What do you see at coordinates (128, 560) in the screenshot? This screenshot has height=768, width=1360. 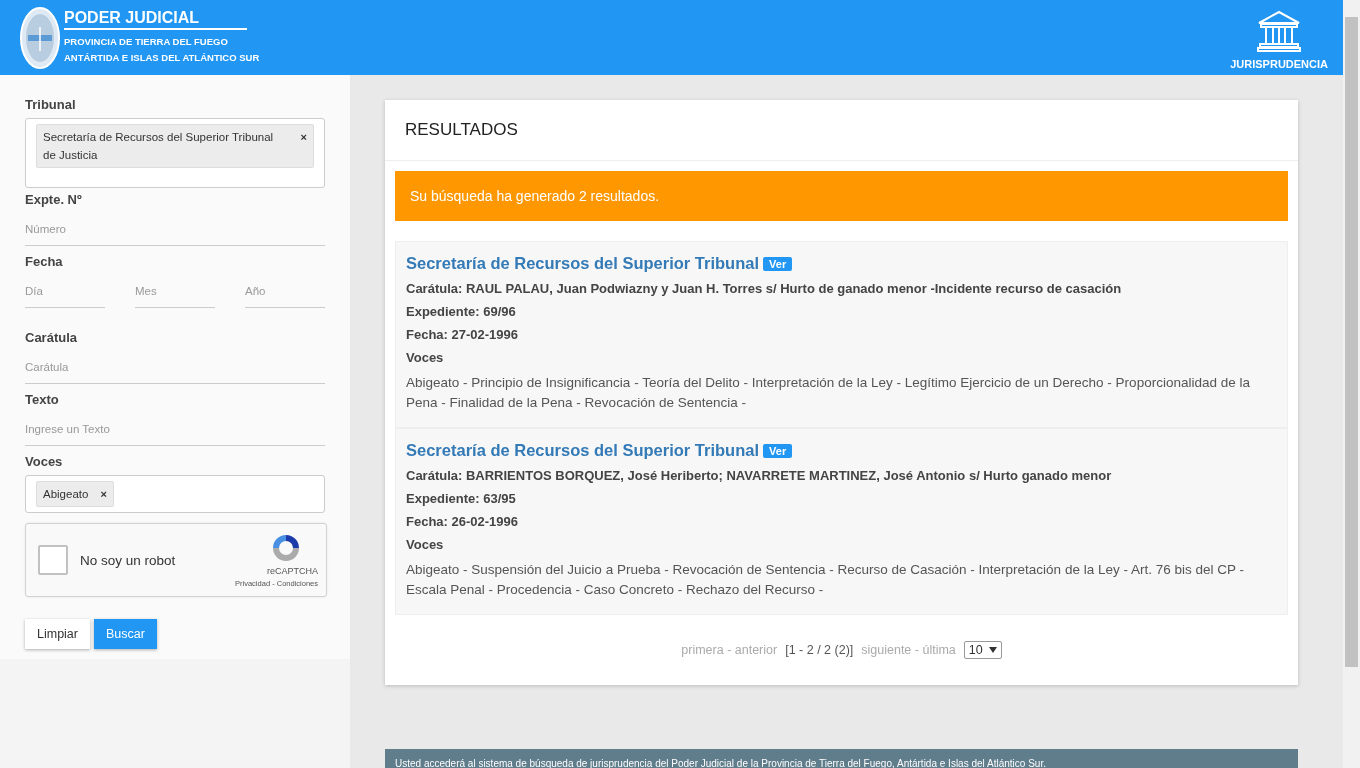 I see `captcha-label: No soy un robot` at bounding box center [128, 560].